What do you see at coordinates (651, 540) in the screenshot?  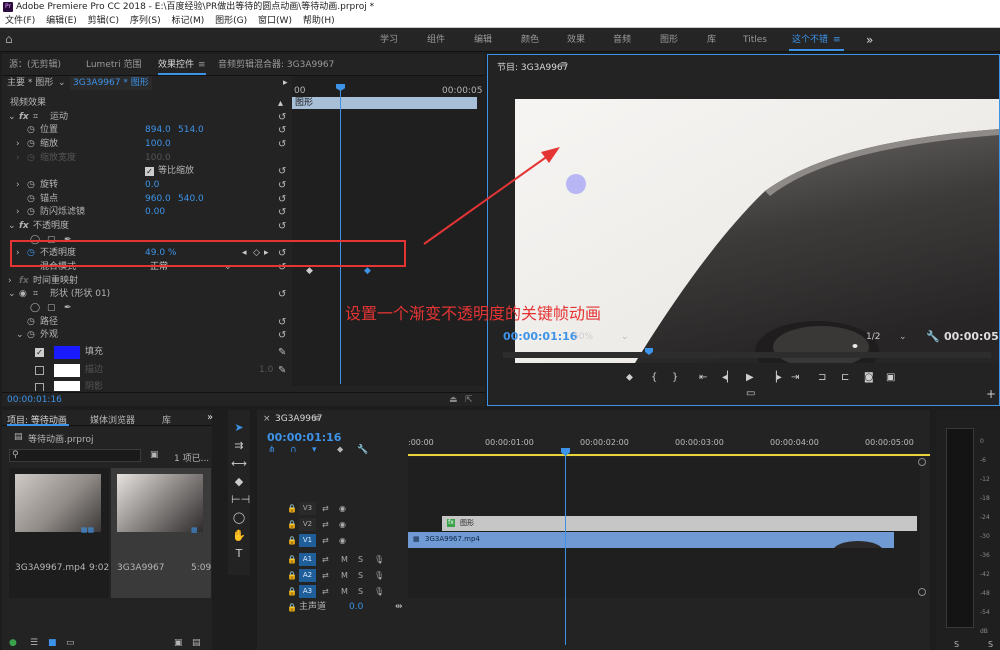 I see `video-clip: ▦ 3G3A9967.mp4` at bounding box center [651, 540].